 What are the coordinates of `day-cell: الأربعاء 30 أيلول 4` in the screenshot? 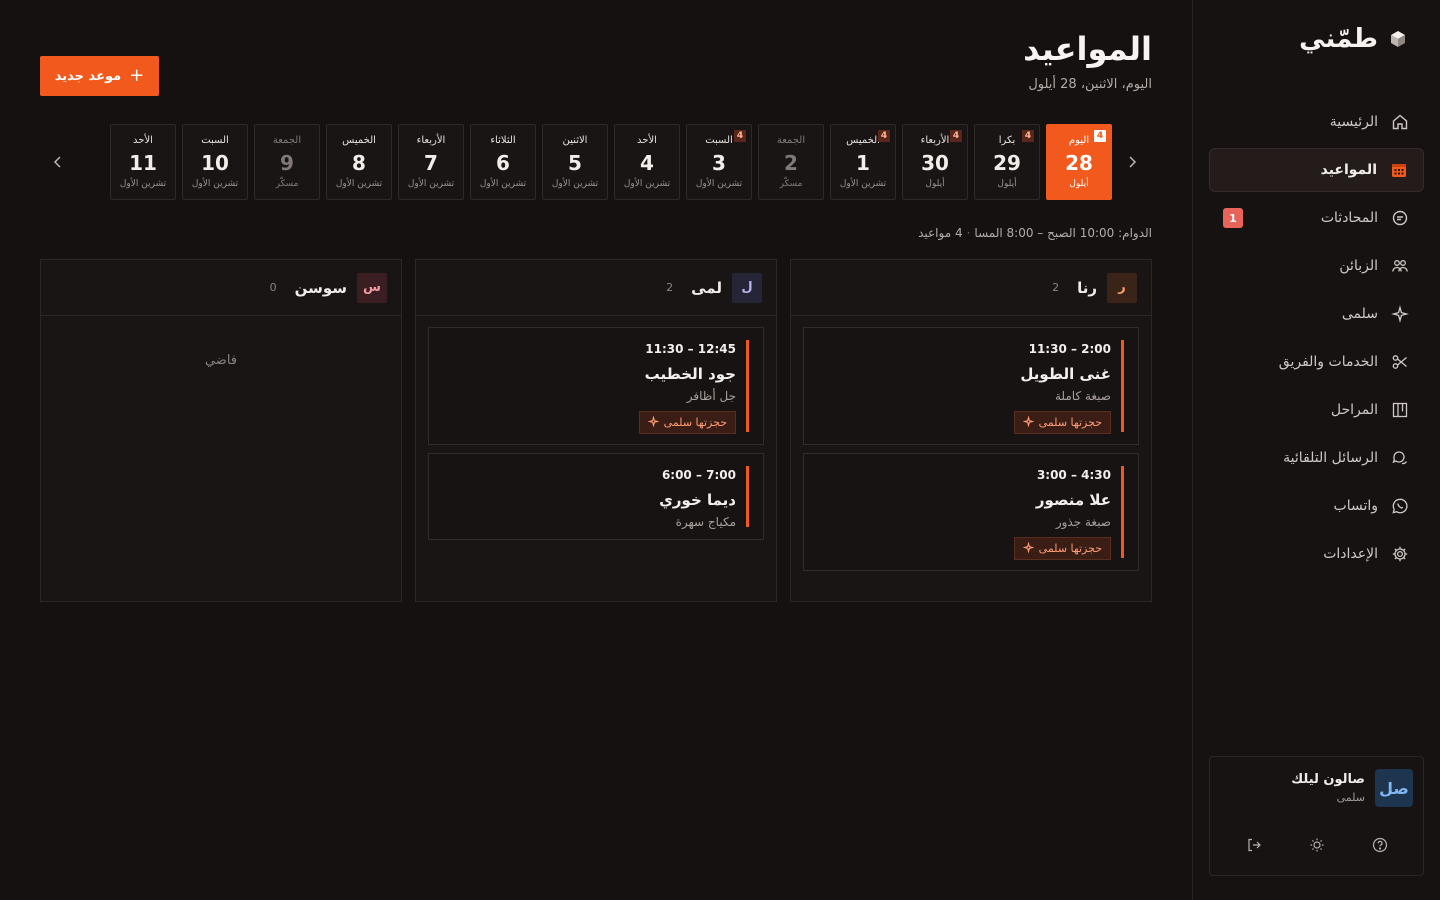 It's located at (935, 162).